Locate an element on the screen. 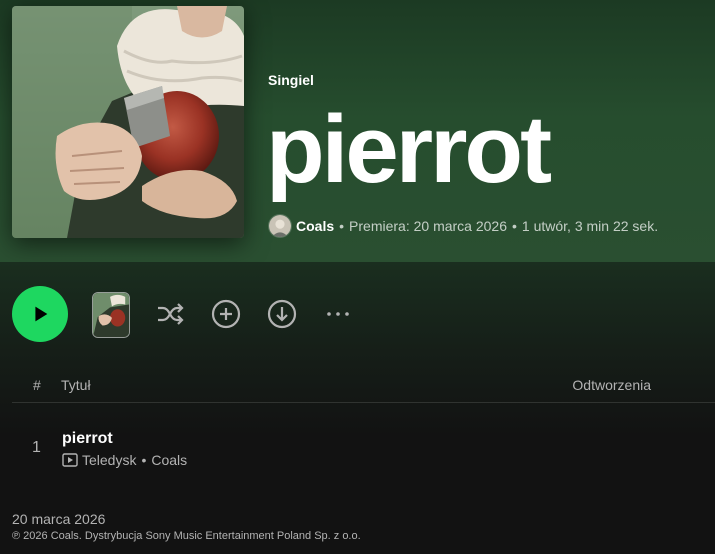 The width and height of the screenshot is (715, 554). album-type-label: Singiel is located at coordinates (291, 80).